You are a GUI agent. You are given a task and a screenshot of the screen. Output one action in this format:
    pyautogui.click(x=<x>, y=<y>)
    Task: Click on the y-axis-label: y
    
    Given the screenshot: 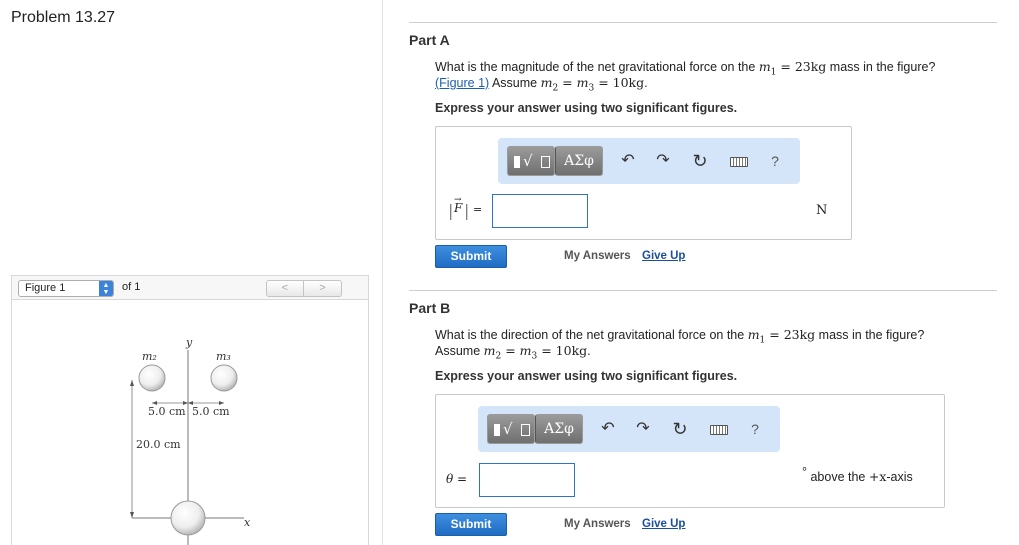 What is the action you would take?
    pyautogui.click(x=189, y=342)
    